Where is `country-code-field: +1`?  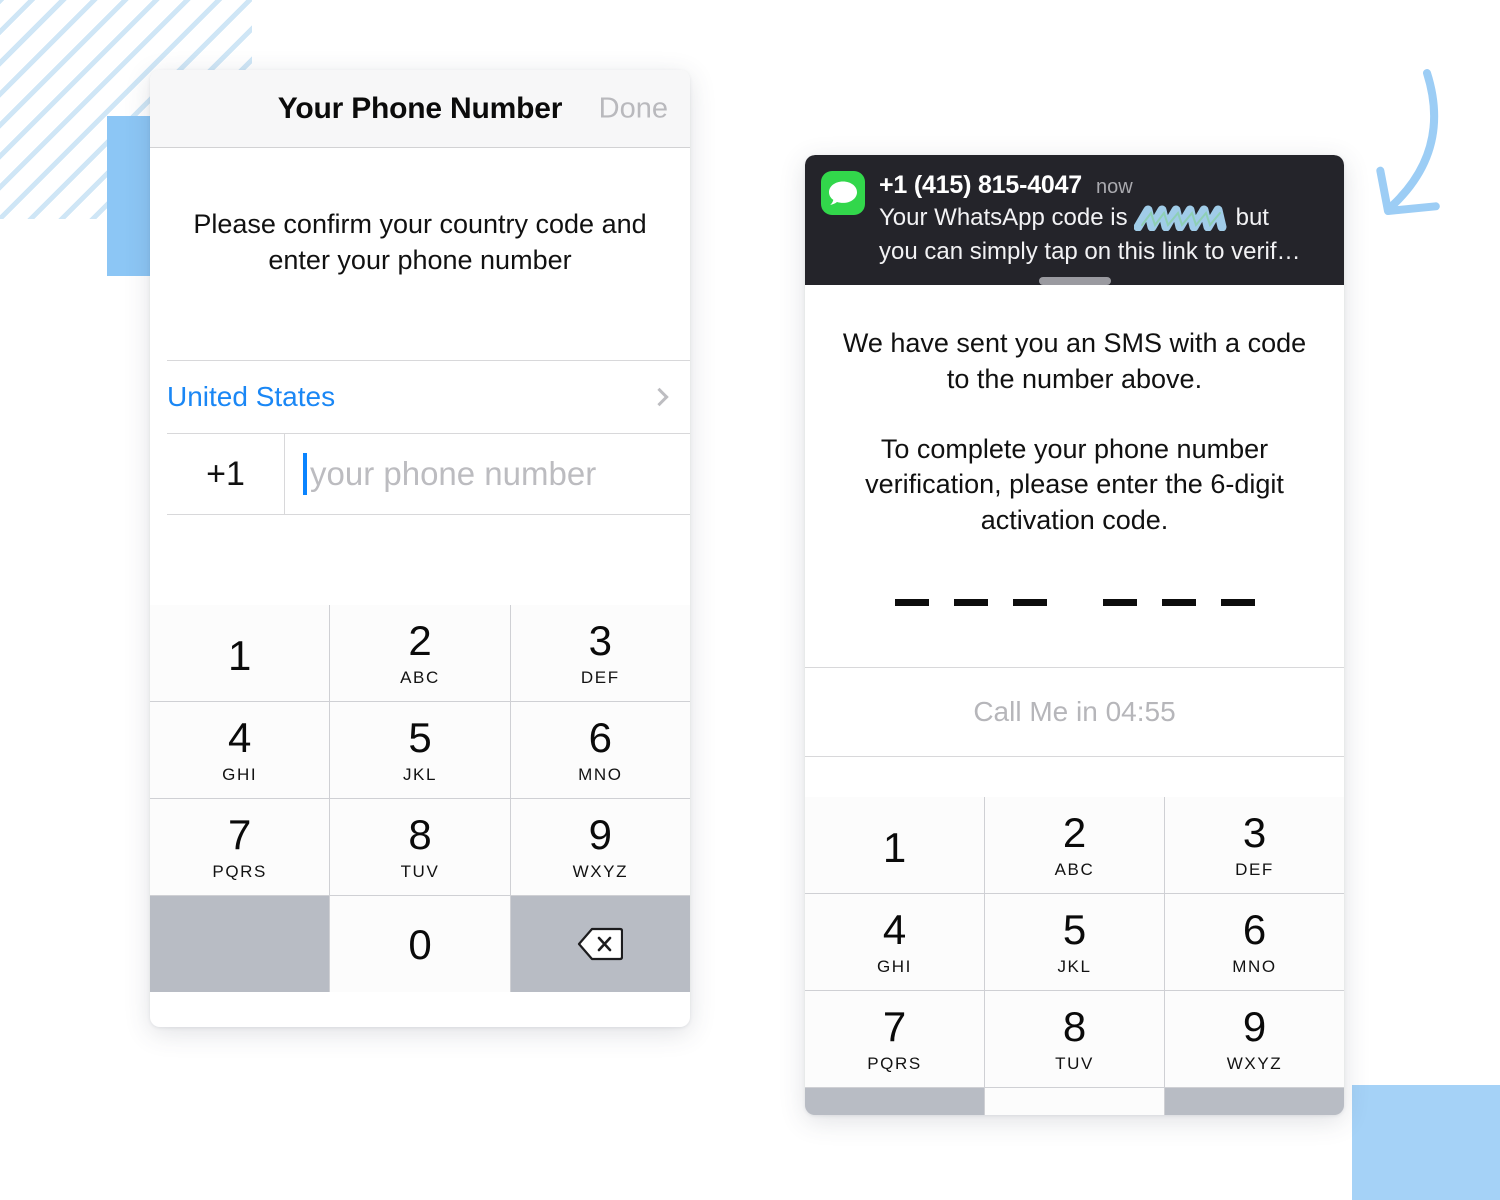
country-code-field: +1 is located at coordinates (226, 474).